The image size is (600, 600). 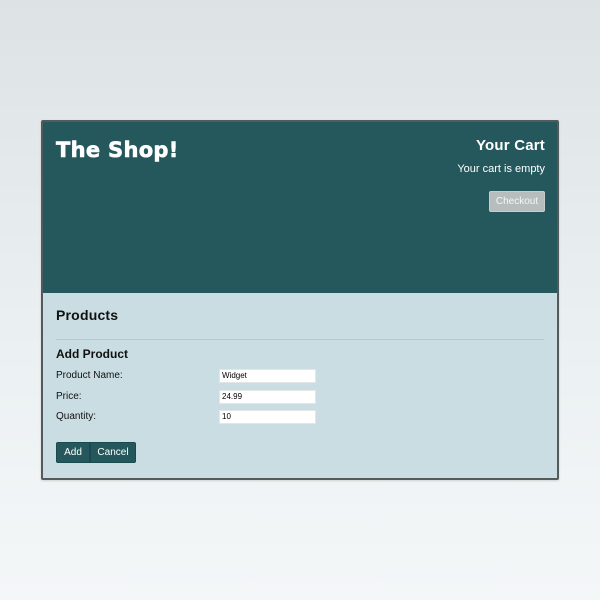 What do you see at coordinates (117, 150) in the screenshot?
I see `shop-title: The Shop!` at bounding box center [117, 150].